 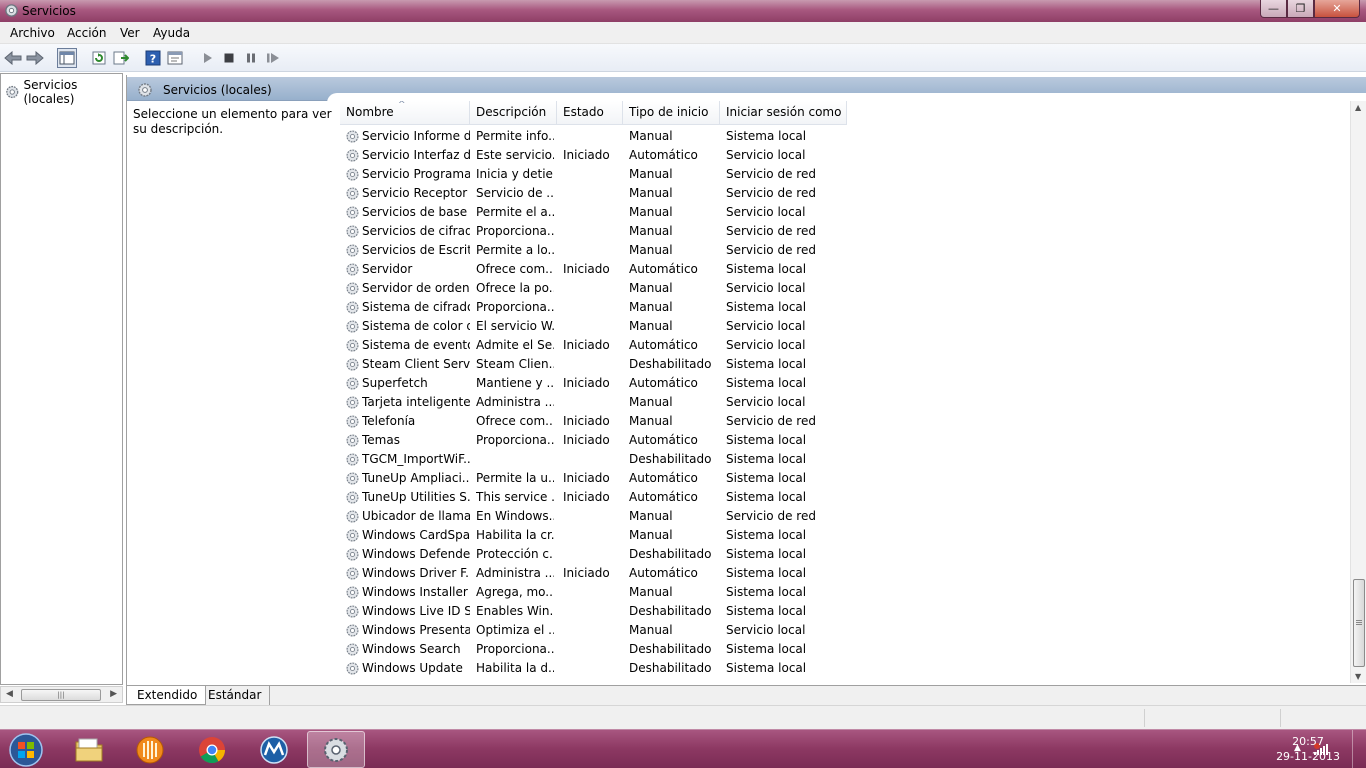 What do you see at coordinates (1359, 749) in the screenshot?
I see `show-desktop-button` at bounding box center [1359, 749].